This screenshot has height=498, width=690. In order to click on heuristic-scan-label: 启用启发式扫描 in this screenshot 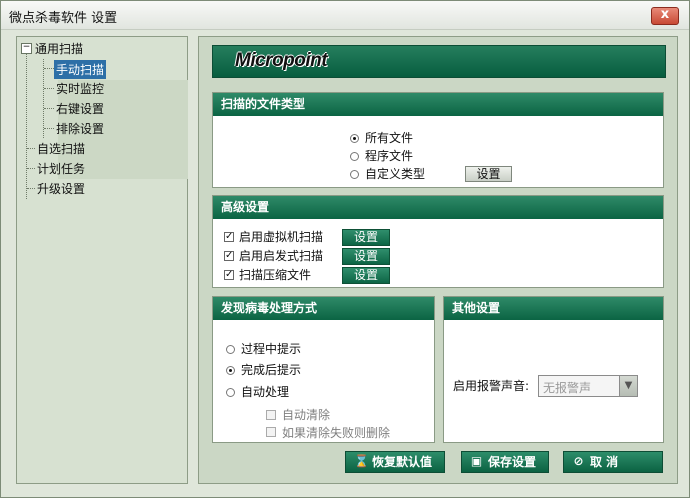, I will do `click(281, 256)`.